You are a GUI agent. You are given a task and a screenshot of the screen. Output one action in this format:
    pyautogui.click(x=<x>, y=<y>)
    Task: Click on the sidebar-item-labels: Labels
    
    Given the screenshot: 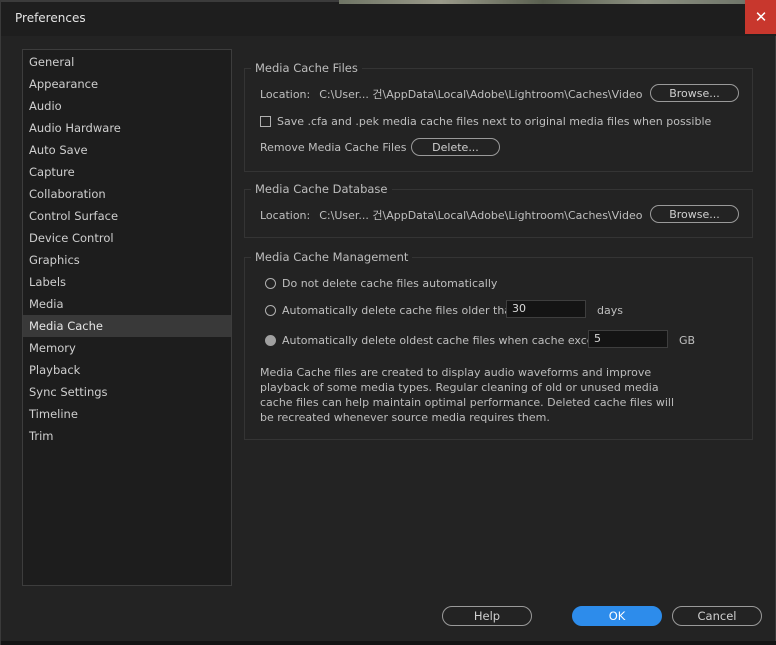 What is the action you would take?
    pyautogui.click(x=127, y=282)
    